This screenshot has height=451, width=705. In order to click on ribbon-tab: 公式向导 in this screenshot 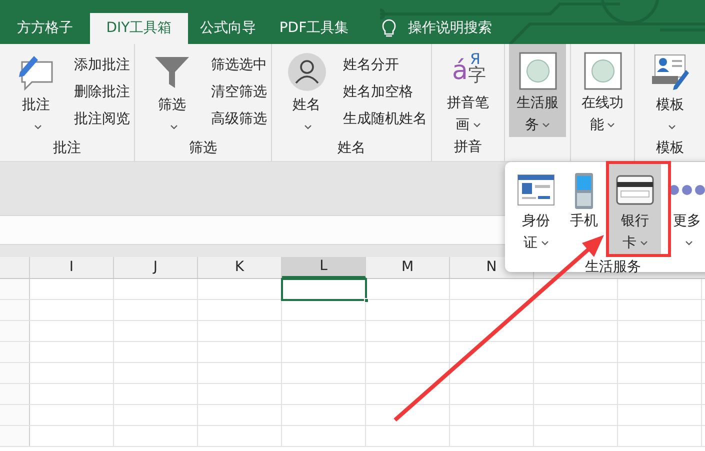, I will do `click(228, 28)`.